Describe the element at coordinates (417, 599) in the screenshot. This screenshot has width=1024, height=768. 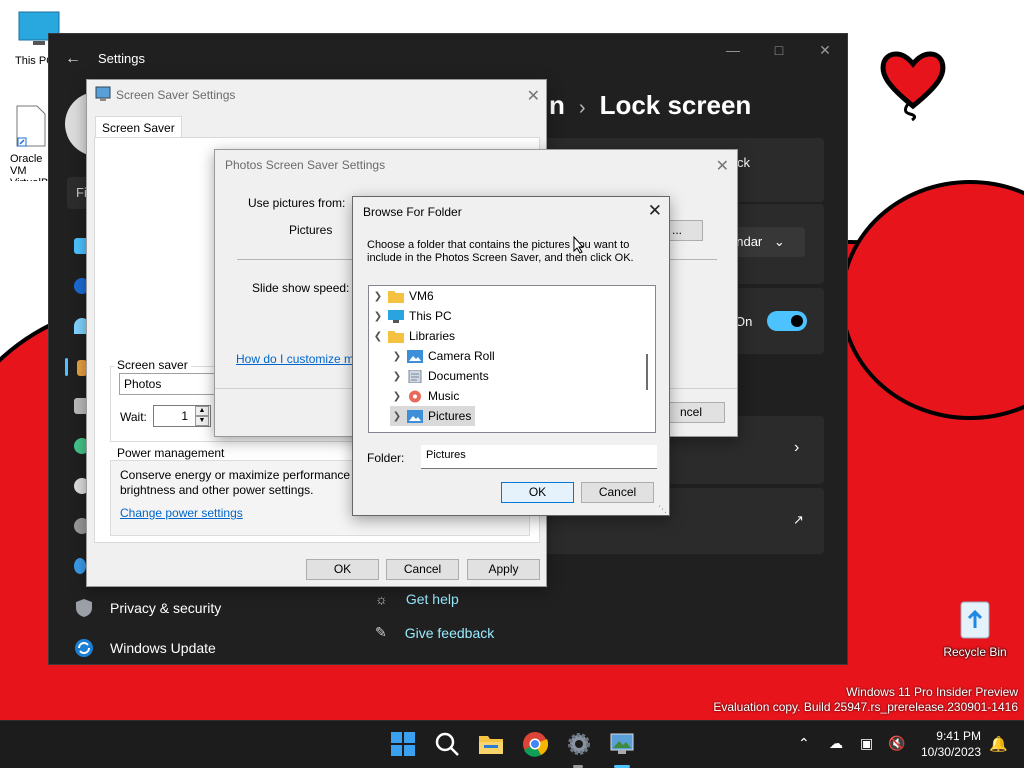
I see `get-help-link: ☼ Get help` at that location.